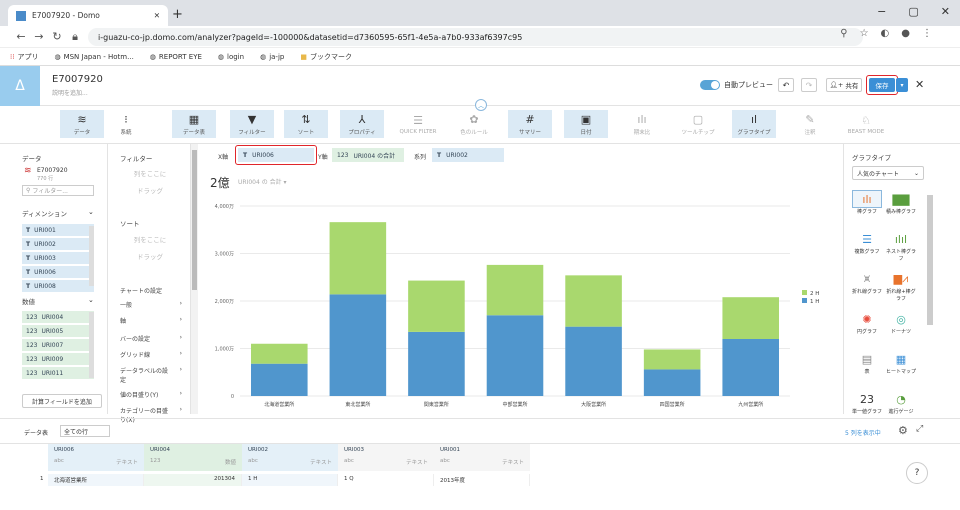 This screenshot has height=510, width=960. What do you see at coordinates (151, 394) in the screenshot?
I see `chart-setting-item: 値の目盛り(Y) ›` at bounding box center [151, 394].